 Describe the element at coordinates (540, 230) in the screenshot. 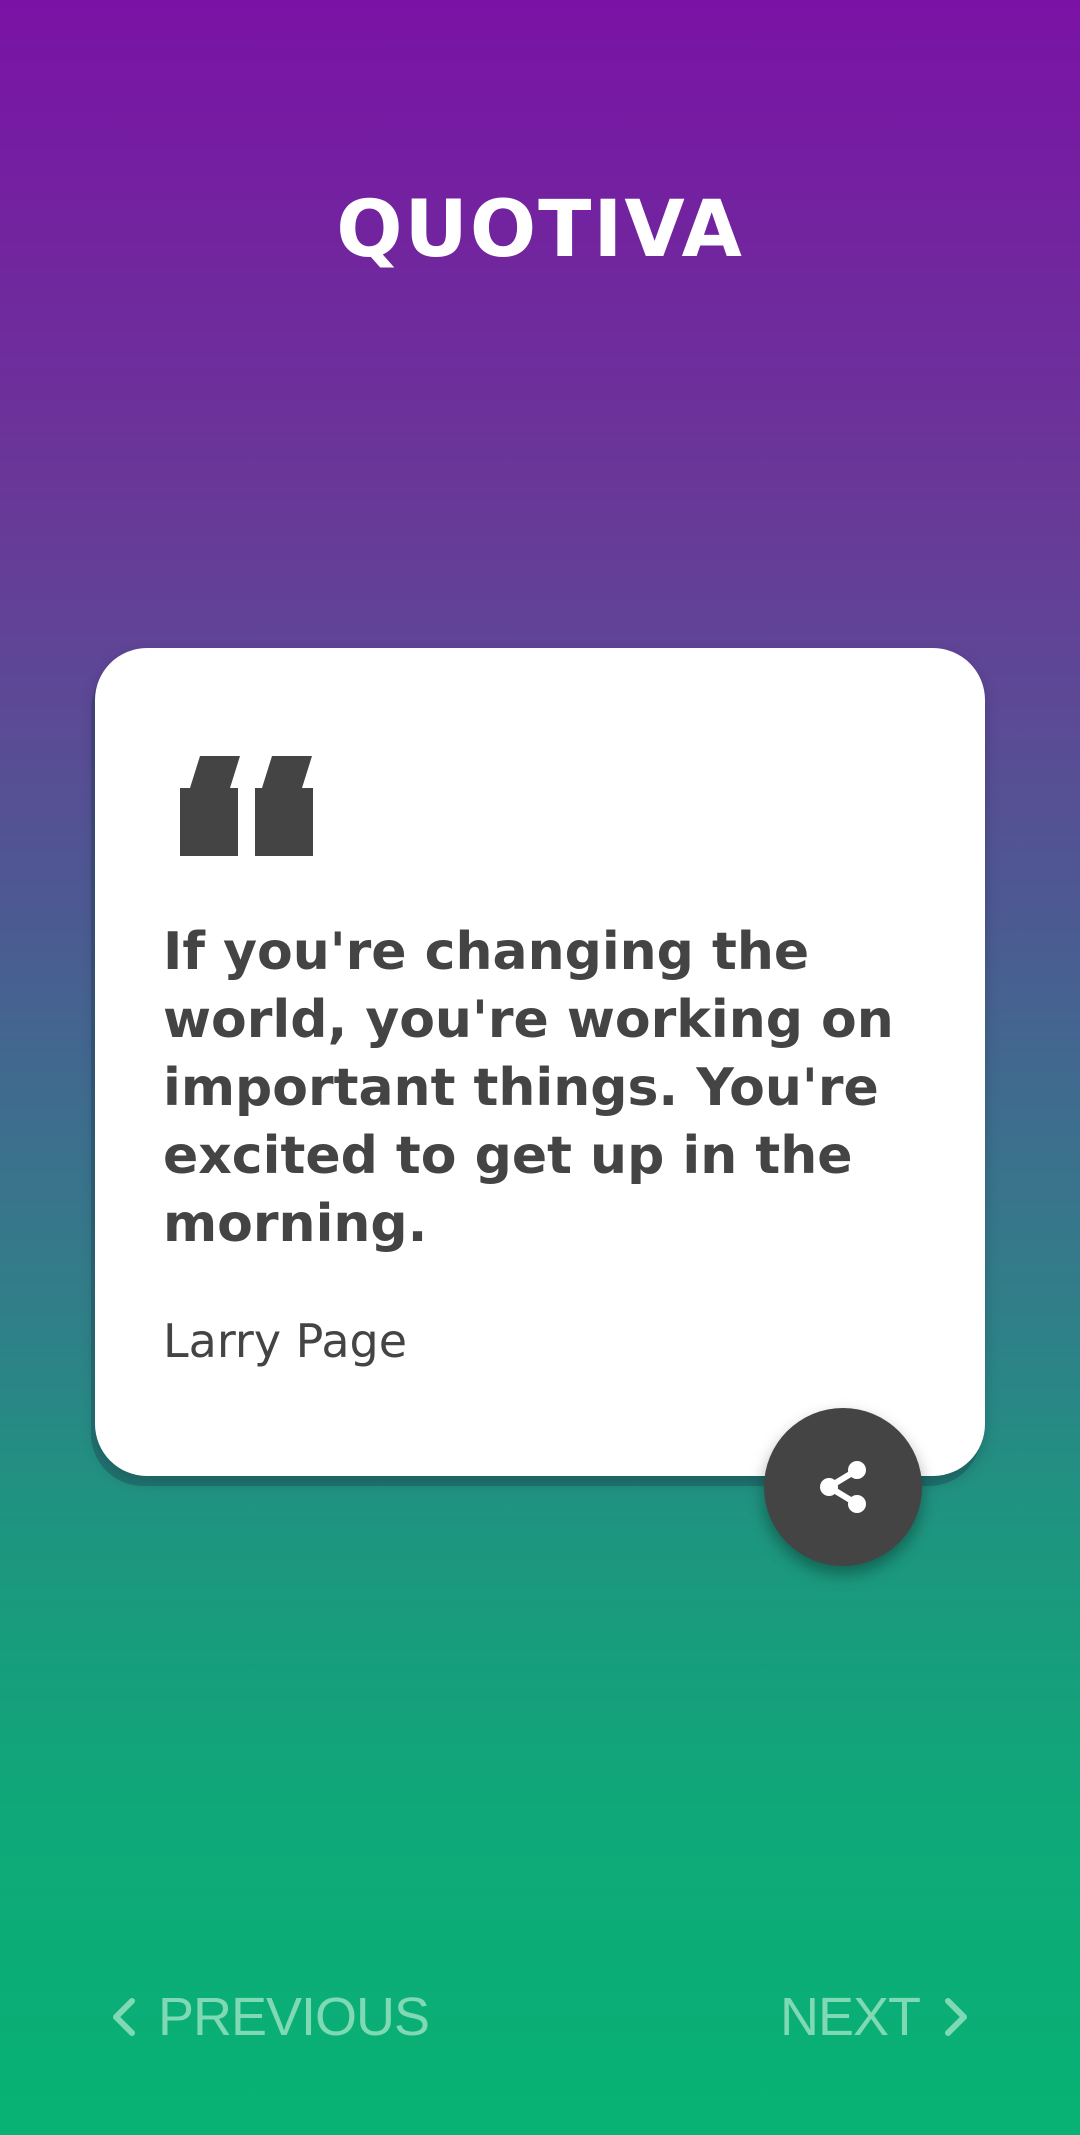

I see `app-title: QUOTIVA` at that location.